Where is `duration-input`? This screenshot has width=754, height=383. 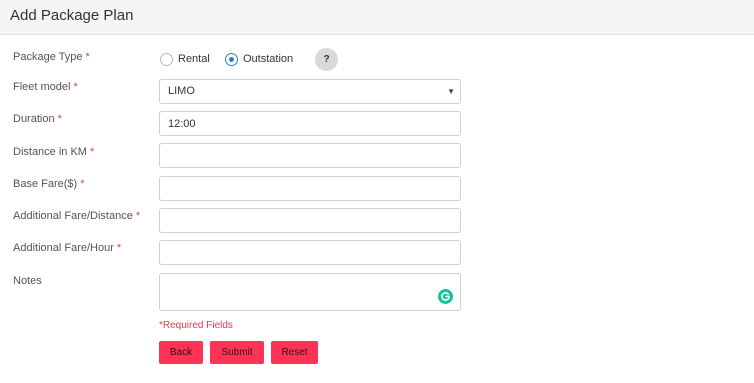 duration-input is located at coordinates (310, 123).